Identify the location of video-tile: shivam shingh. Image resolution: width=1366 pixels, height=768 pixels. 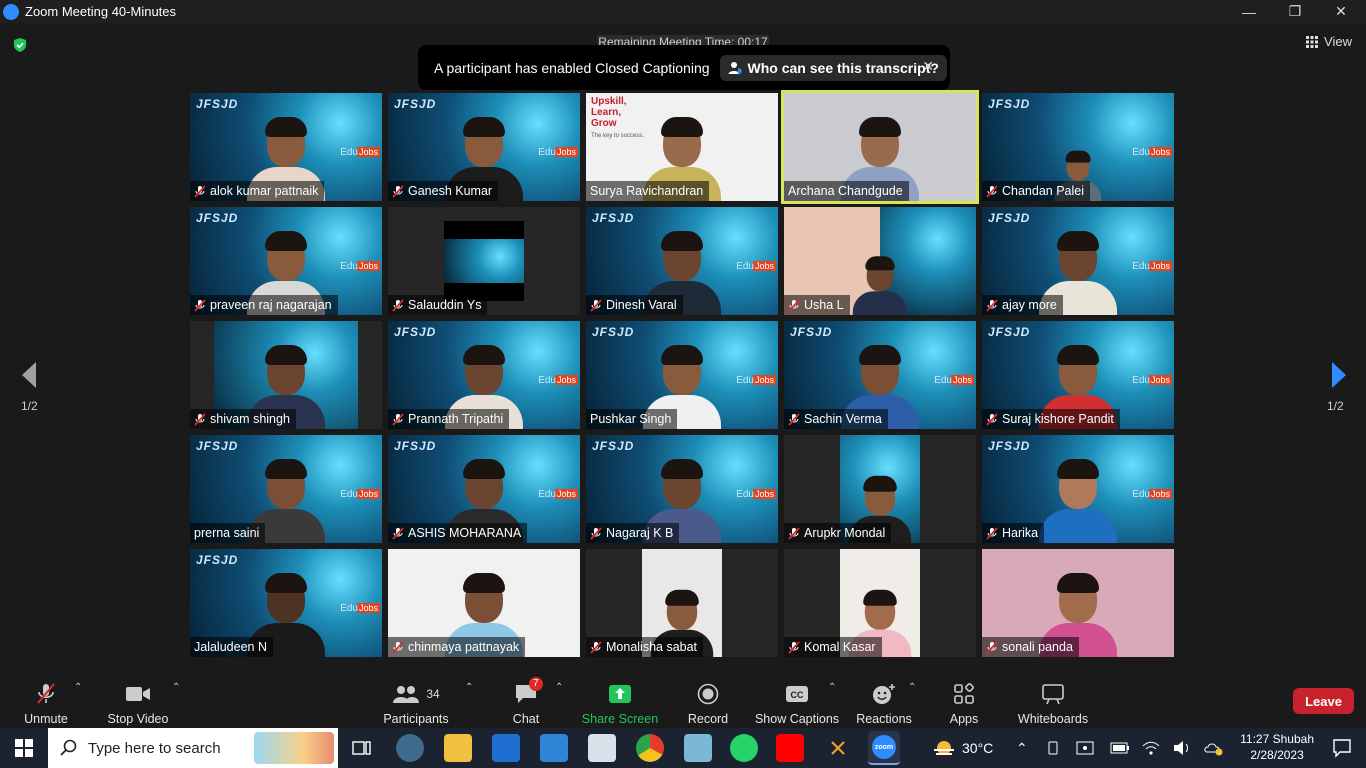
(286, 375).